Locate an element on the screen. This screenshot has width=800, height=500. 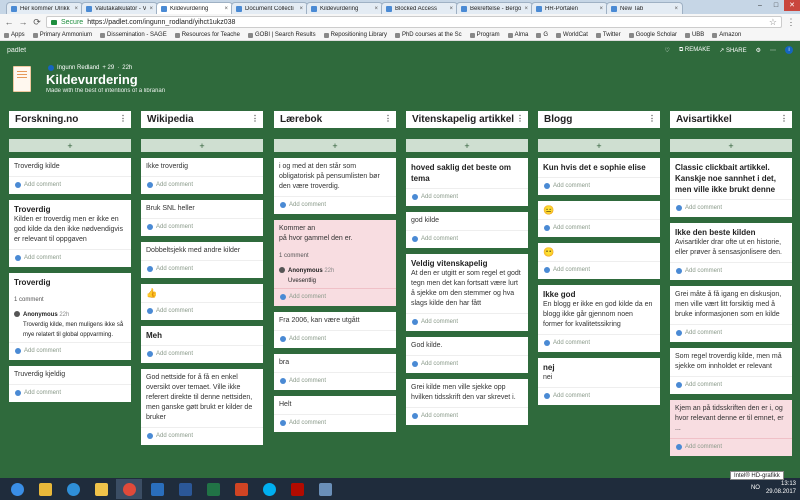
post-card: Ikke troverdig Add comment is located at coordinates (202, 176).